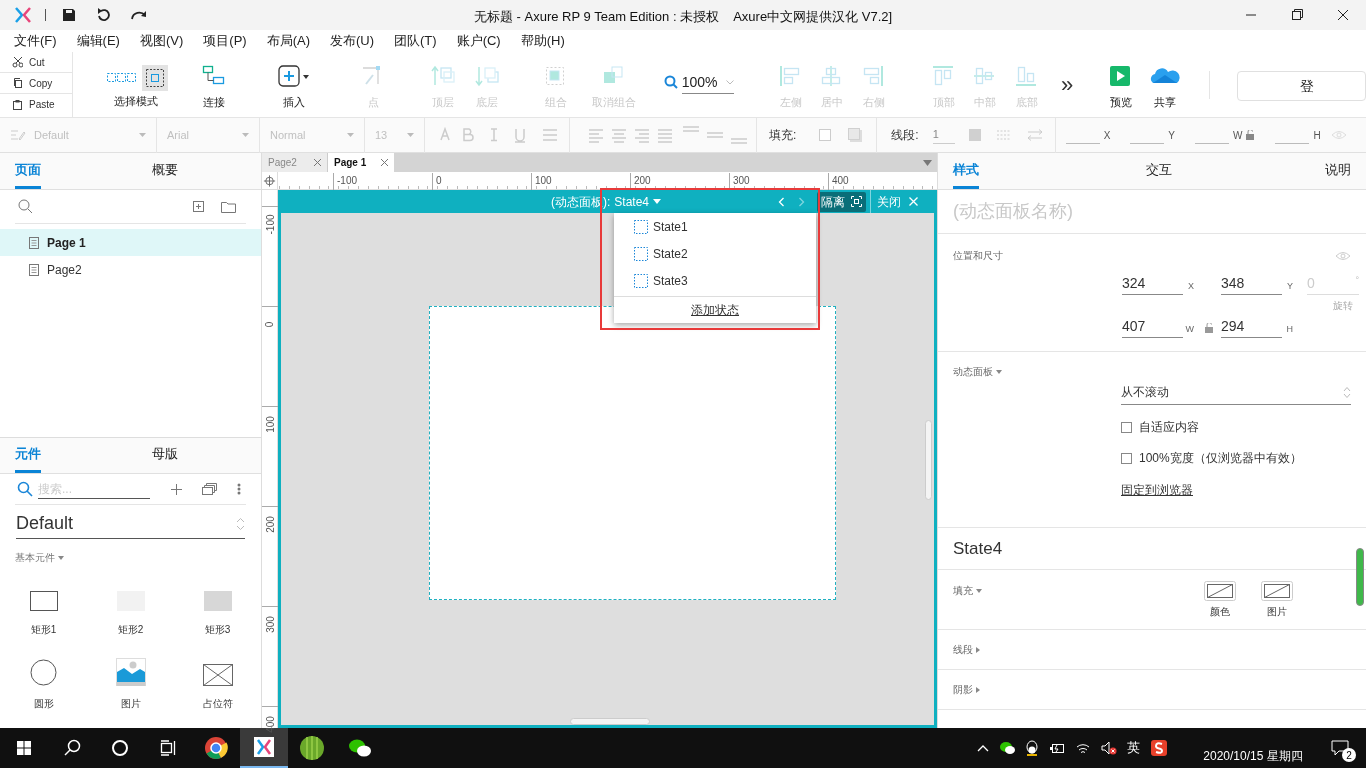  Describe the element at coordinates (1159, 748) in the screenshot. I see `sogou-icon` at that location.